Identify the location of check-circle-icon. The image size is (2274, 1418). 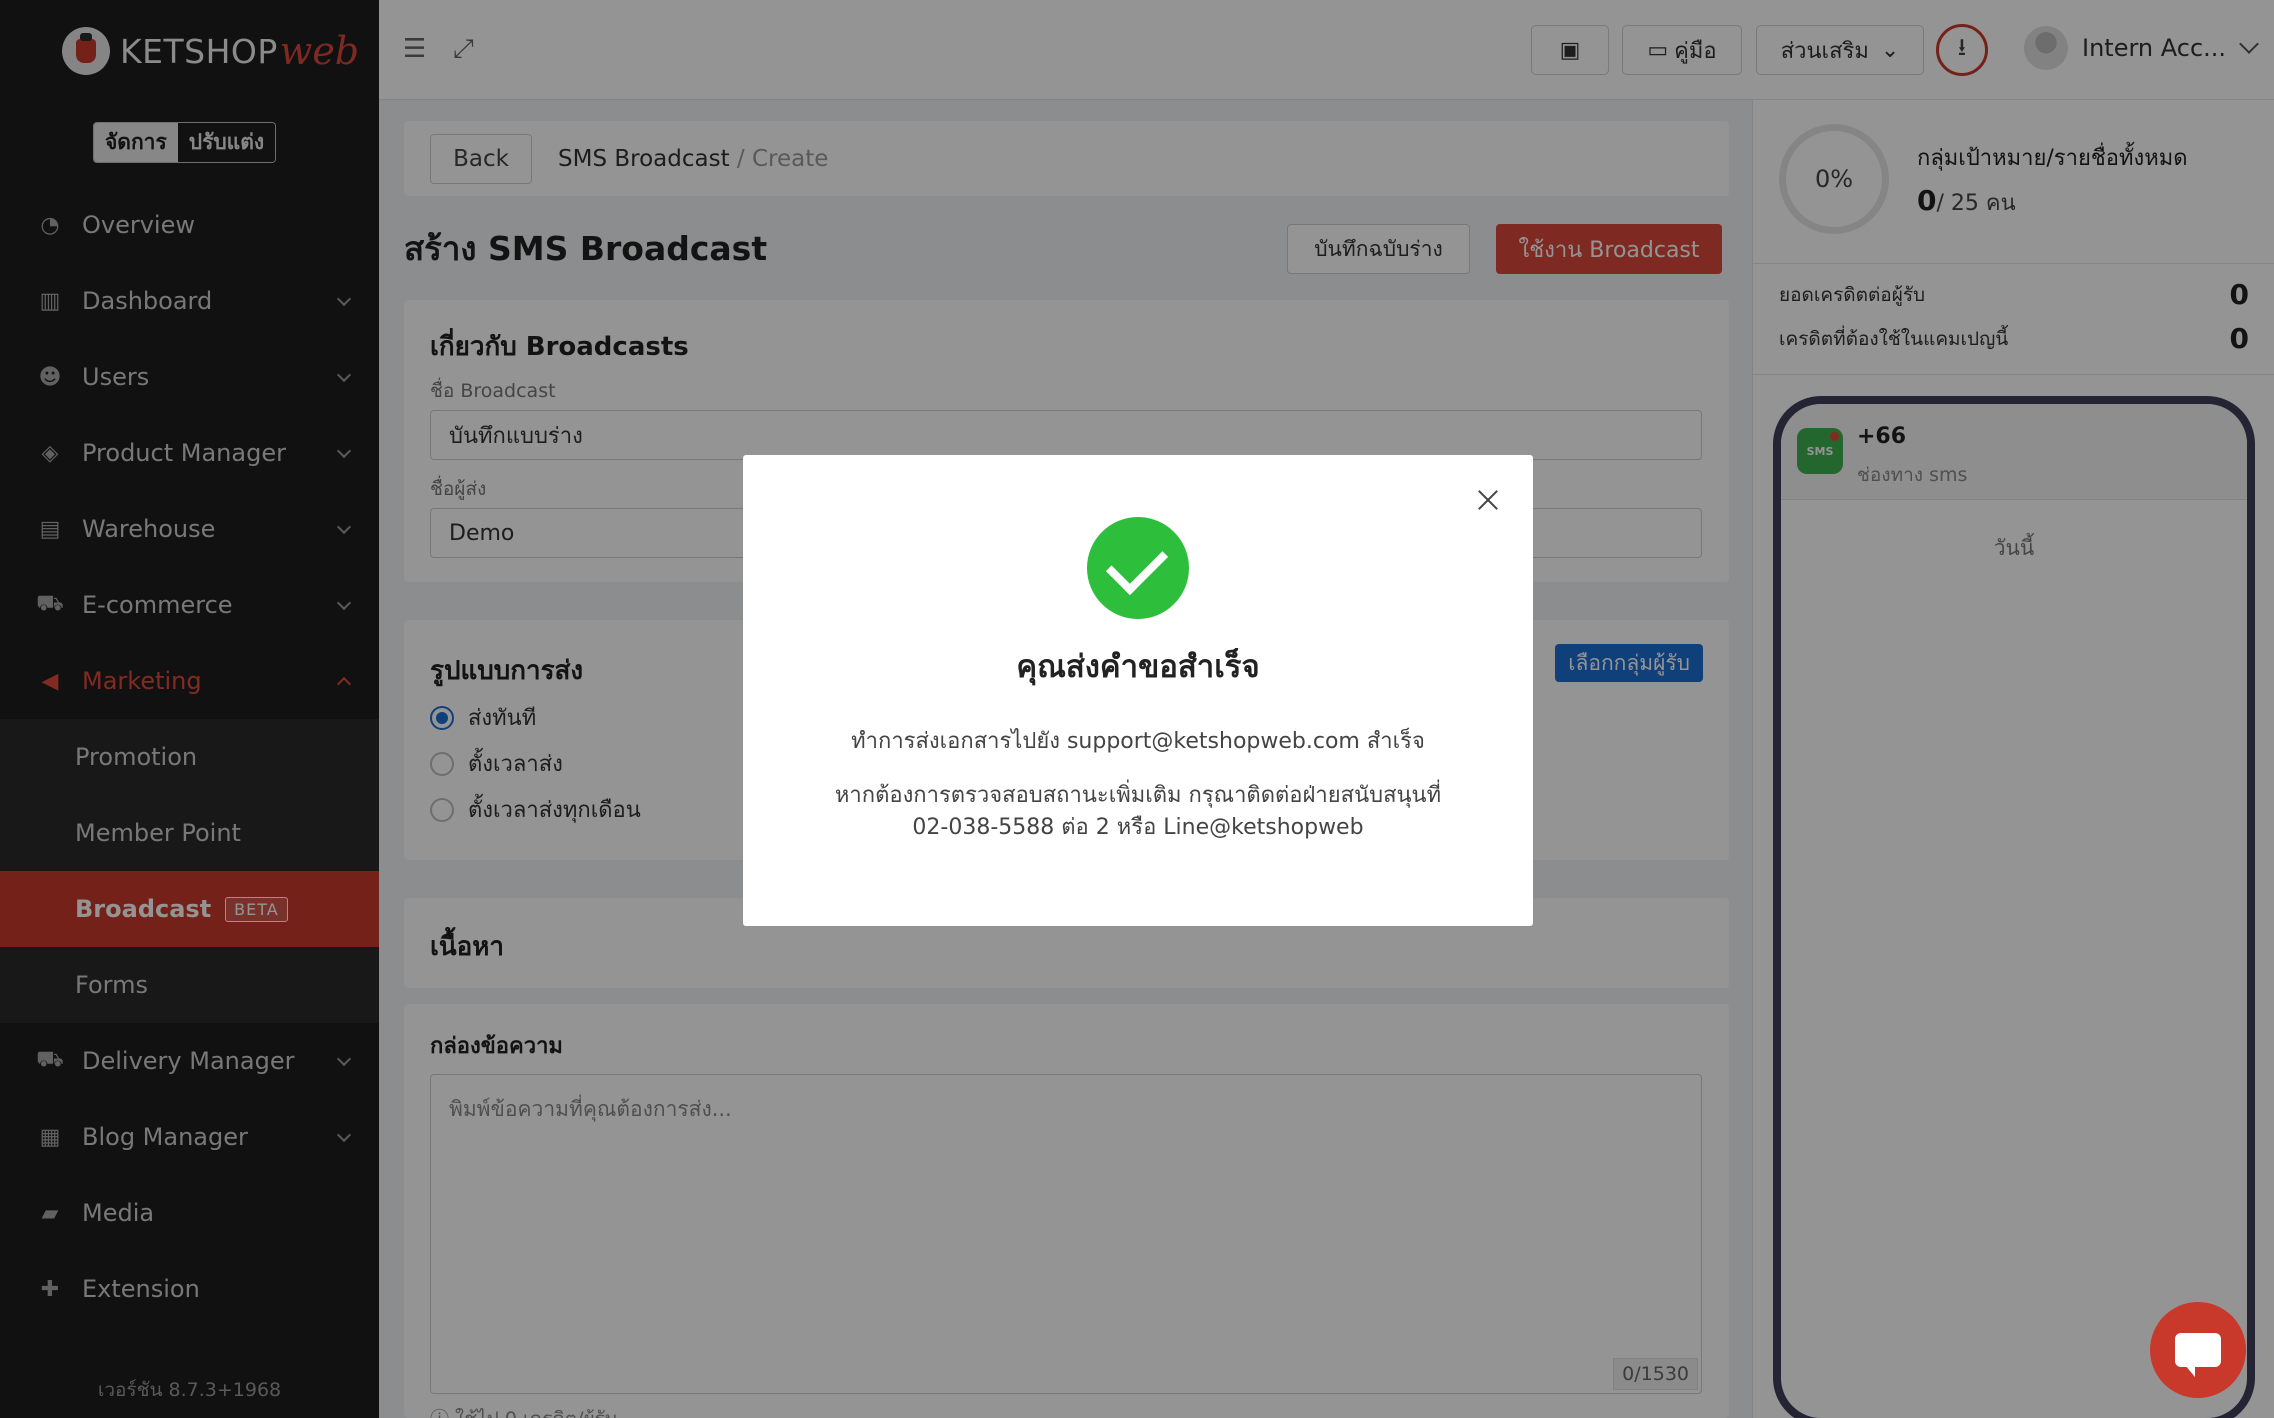
(1138, 568).